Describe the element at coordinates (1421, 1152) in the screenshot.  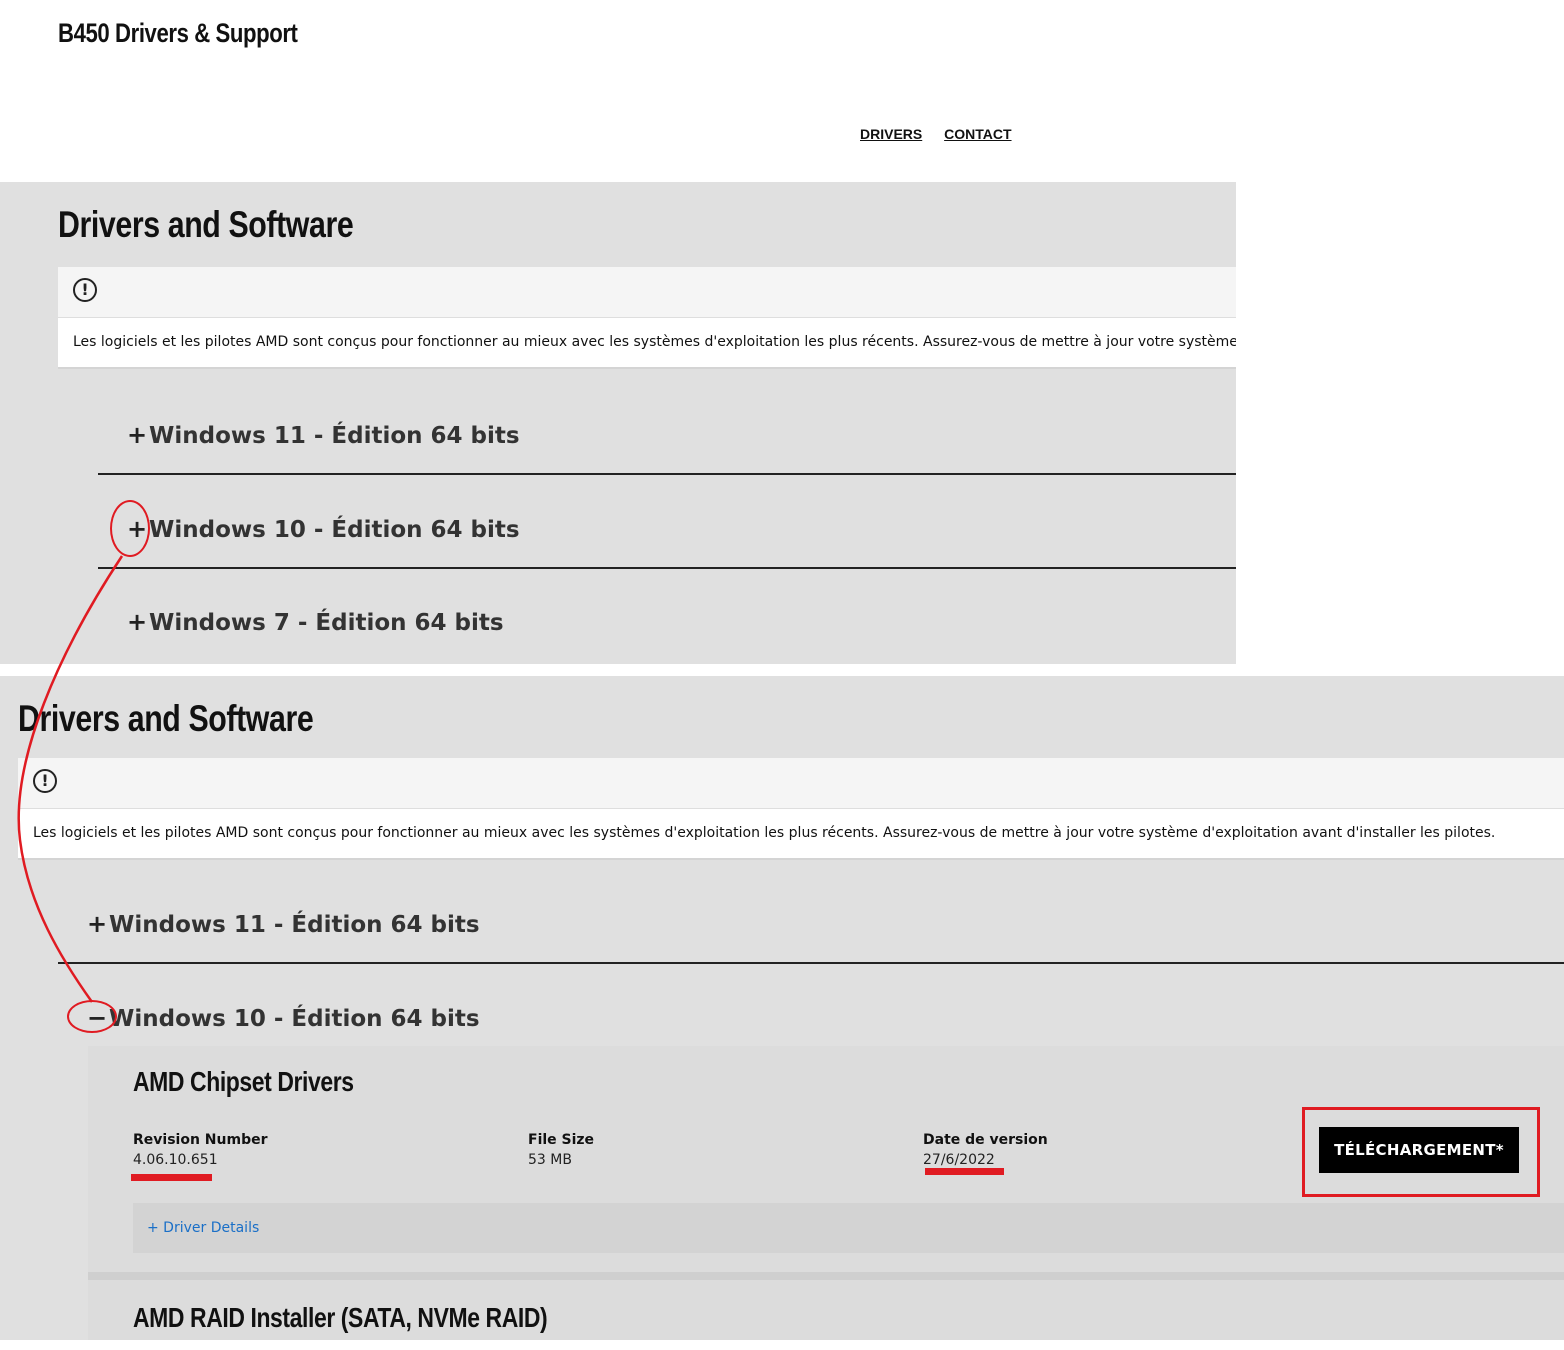
I see `annotation-box-download` at that location.